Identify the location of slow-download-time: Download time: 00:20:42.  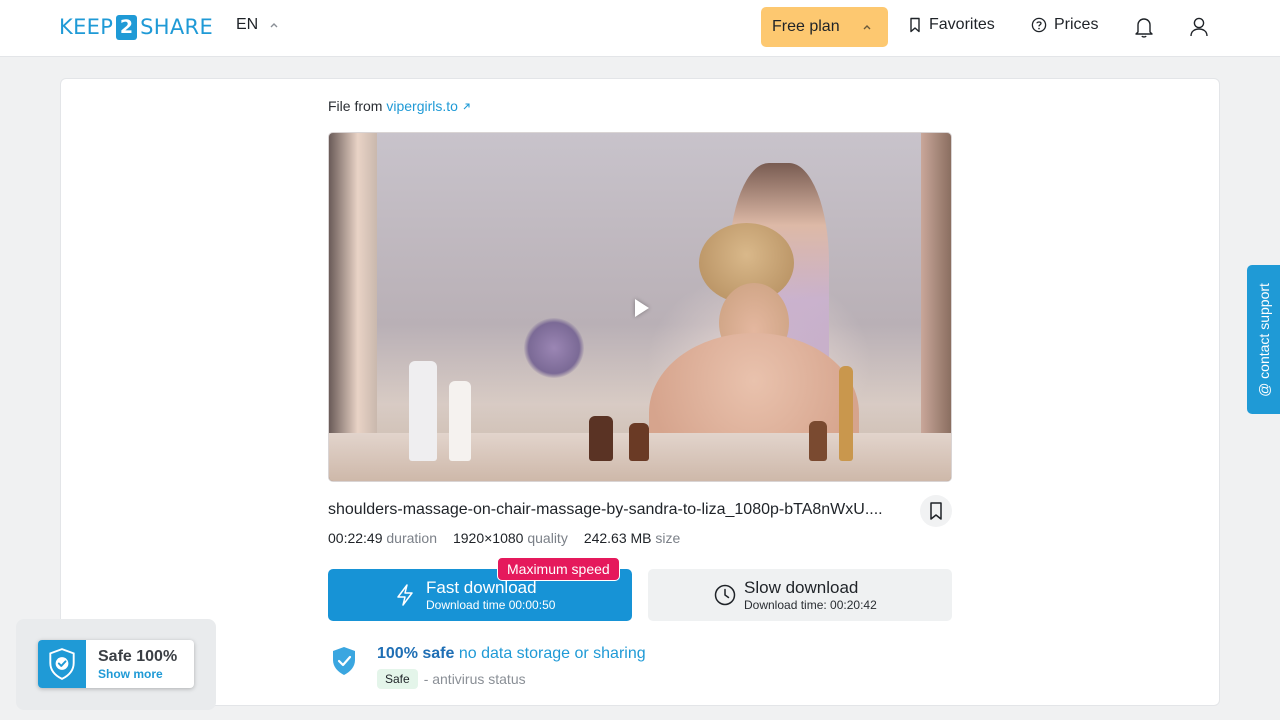
(810, 605).